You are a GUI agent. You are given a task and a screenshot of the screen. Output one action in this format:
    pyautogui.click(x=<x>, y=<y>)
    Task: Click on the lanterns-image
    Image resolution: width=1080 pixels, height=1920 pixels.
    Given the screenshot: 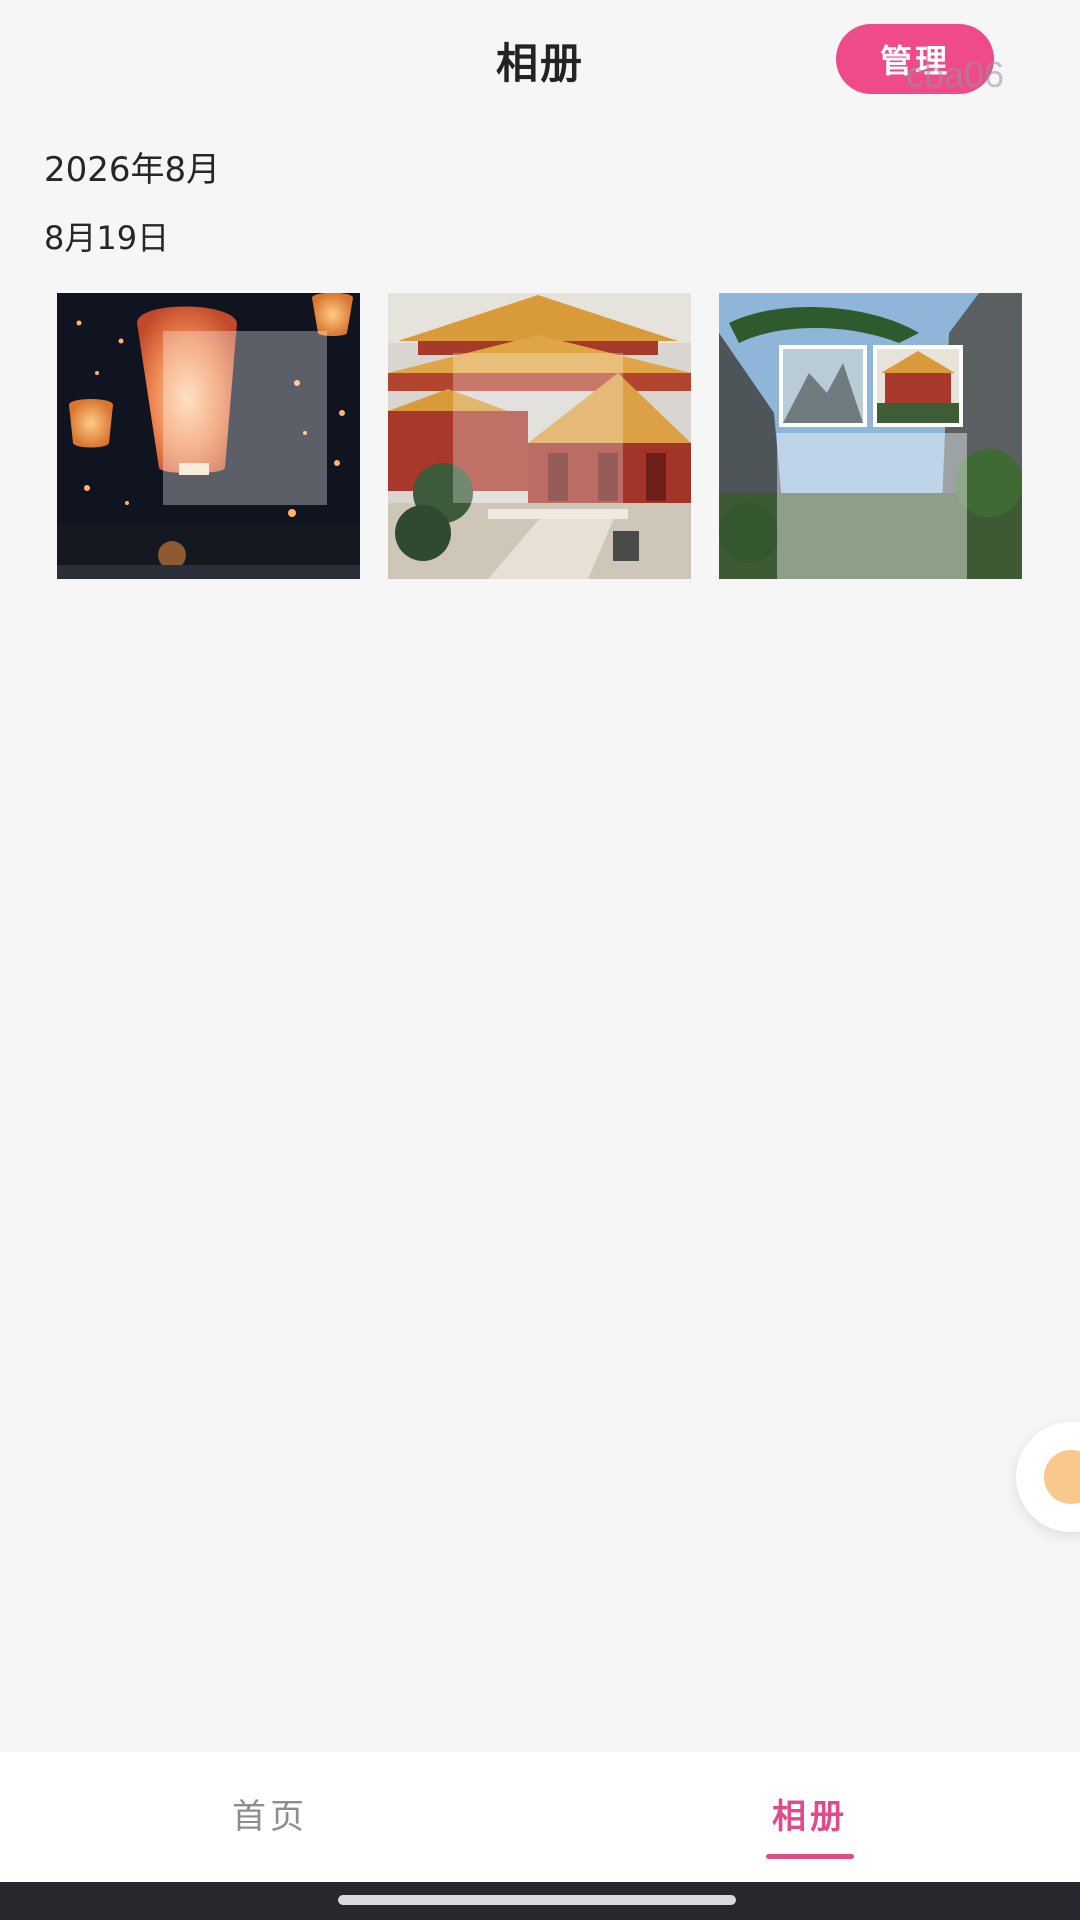 What is the action you would take?
    pyautogui.click(x=208, y=436)
    